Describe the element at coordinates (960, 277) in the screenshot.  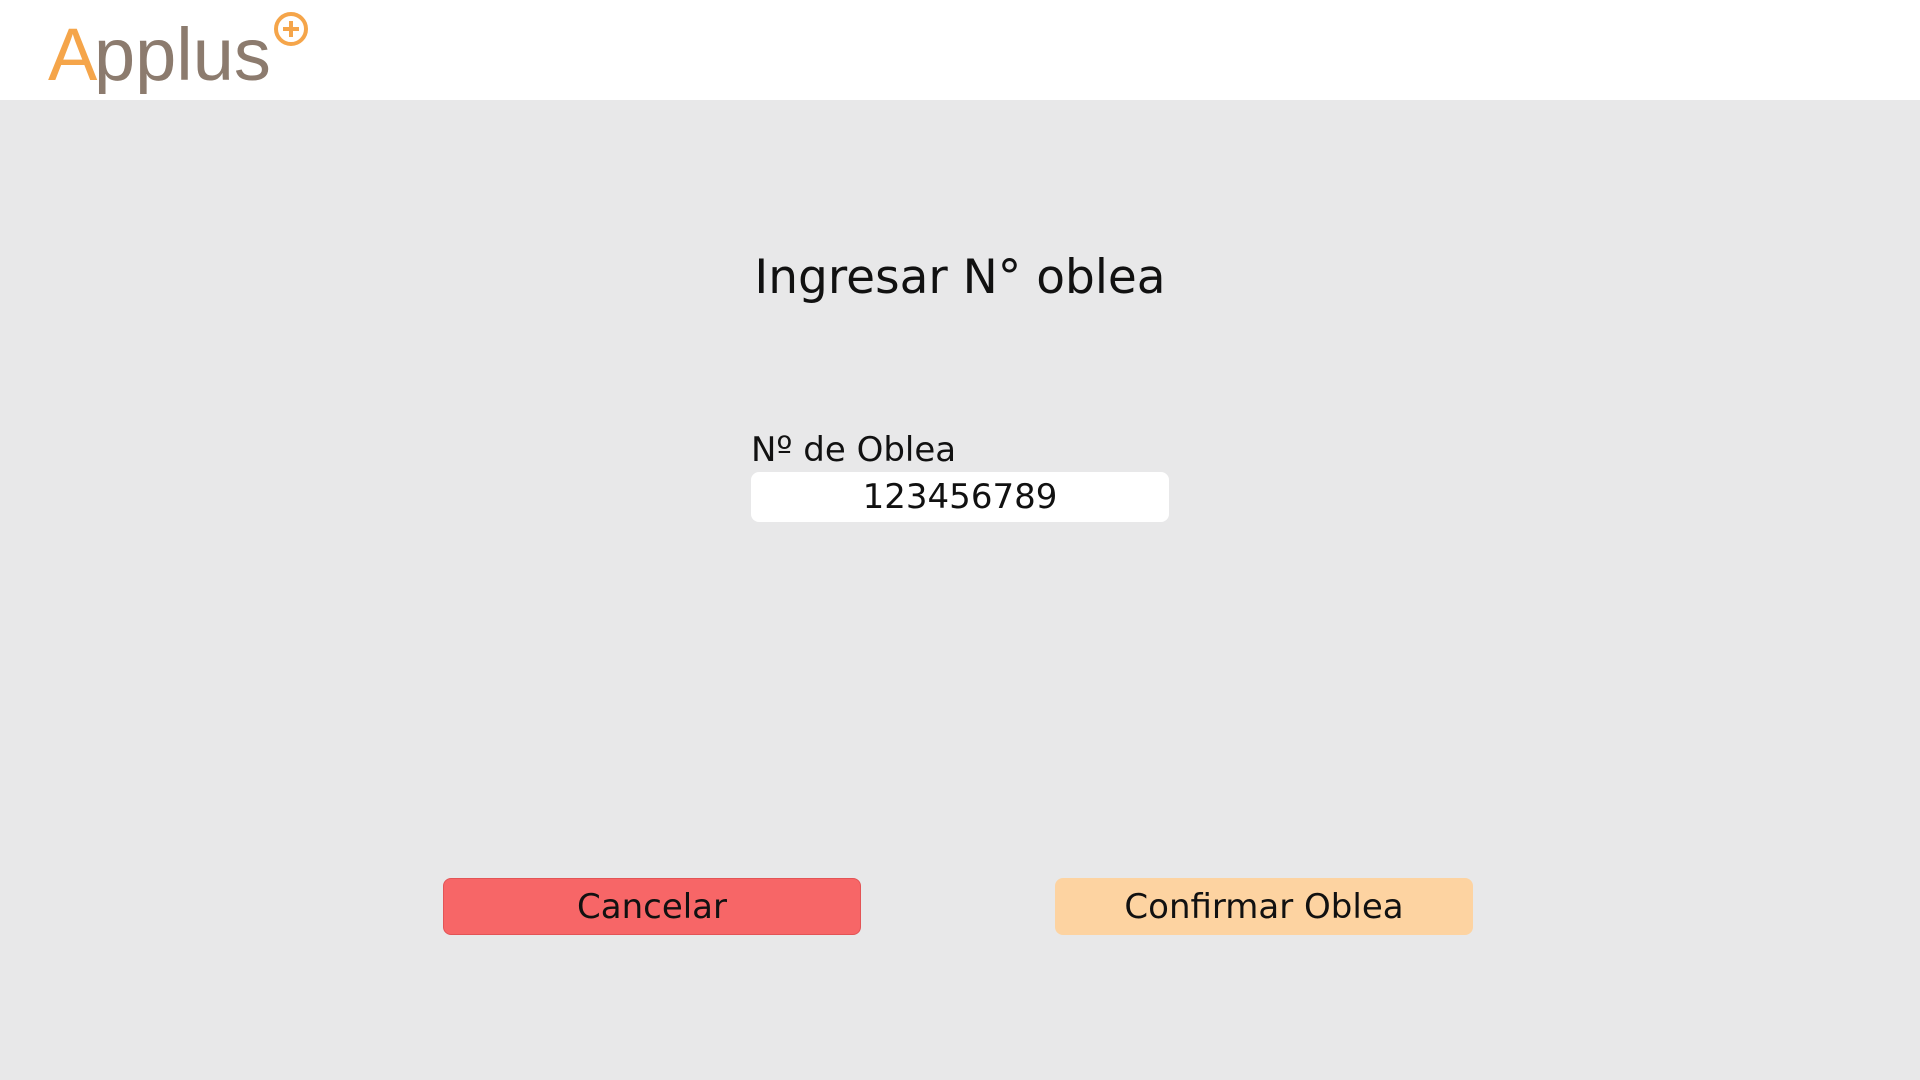
I see `page-title: Ingresar N° oblea` at that location.